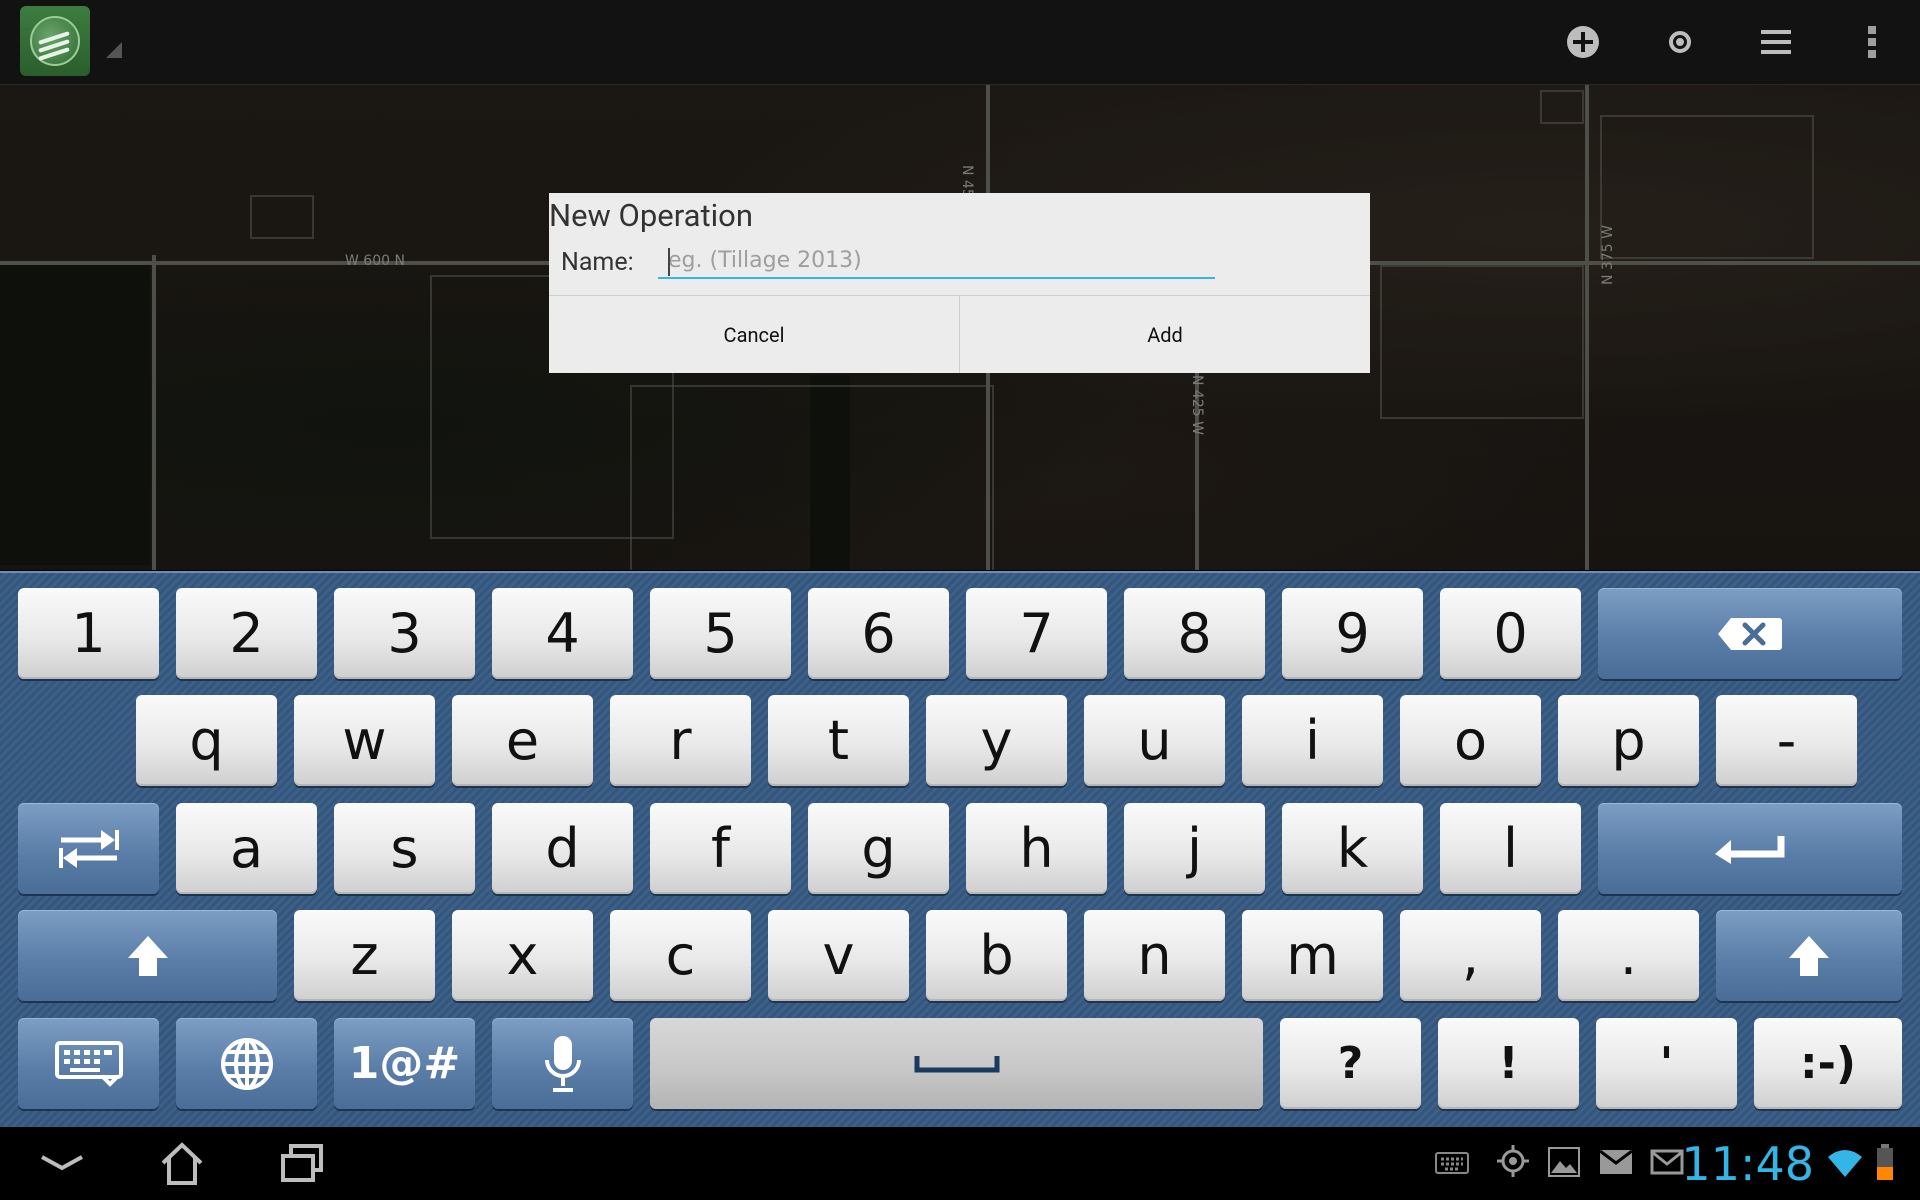  I want to click on space-bar-icon, so click(956, 1063).